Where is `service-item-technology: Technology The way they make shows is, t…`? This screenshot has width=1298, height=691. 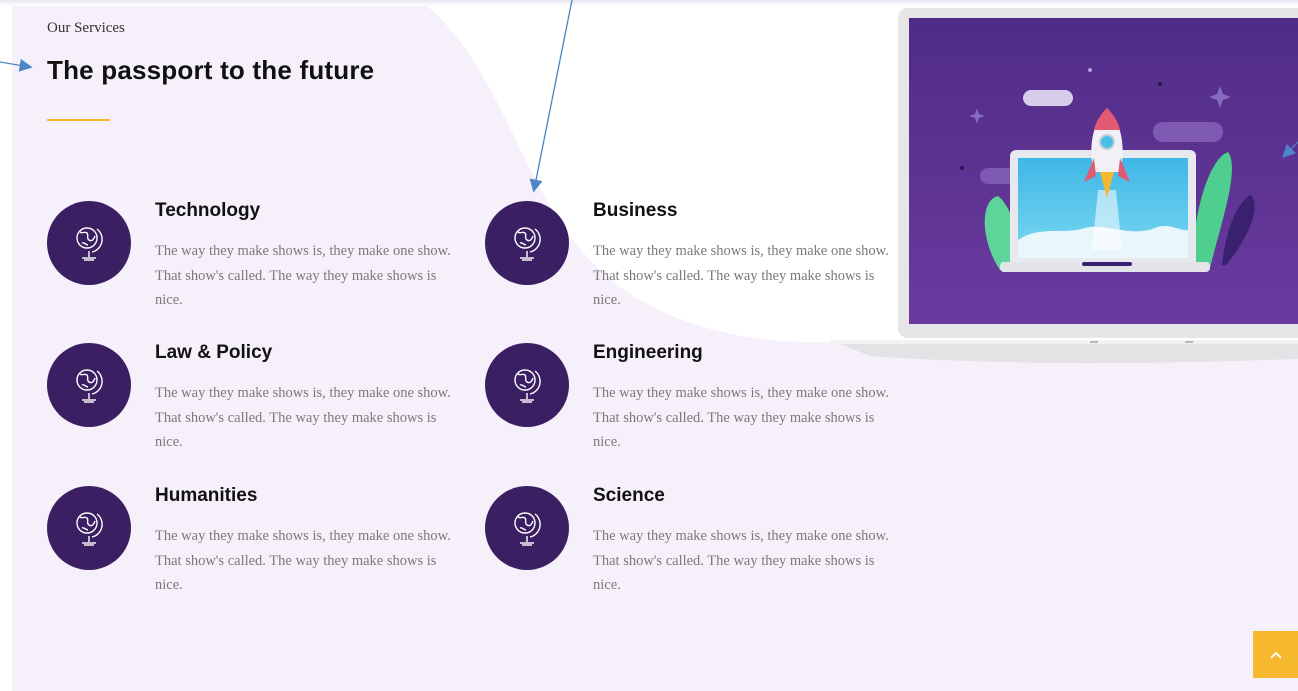 service-item-technology: Technology The way they make shows is, t… is located at coordinates (257, 260).